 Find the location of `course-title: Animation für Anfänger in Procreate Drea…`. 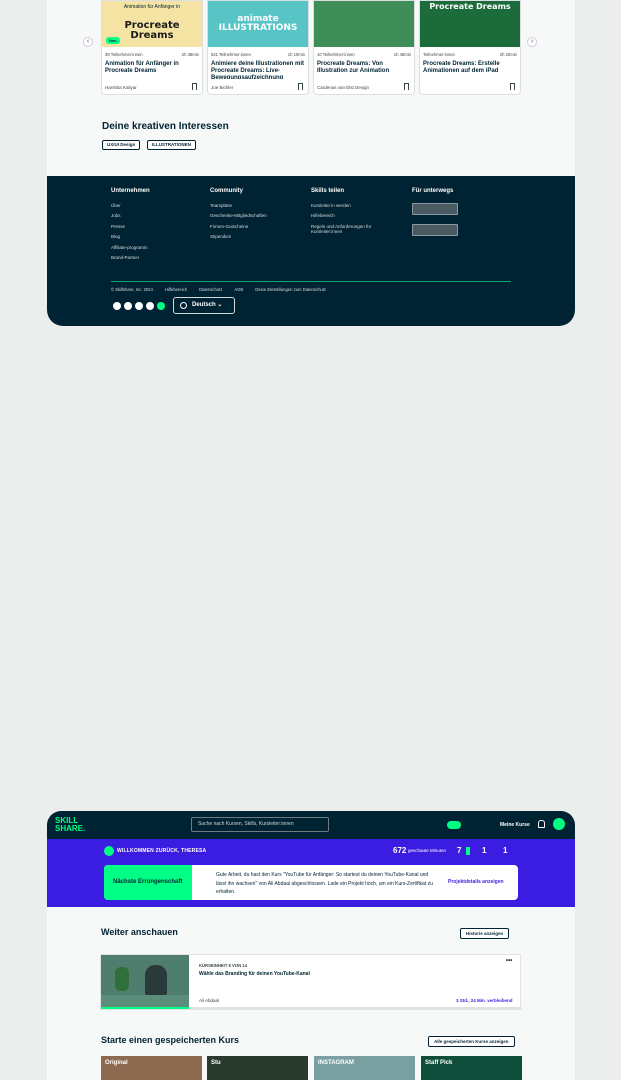

course-title: Animation für Anfänger in Procreate Drea… is located at coordinates (152, 68).